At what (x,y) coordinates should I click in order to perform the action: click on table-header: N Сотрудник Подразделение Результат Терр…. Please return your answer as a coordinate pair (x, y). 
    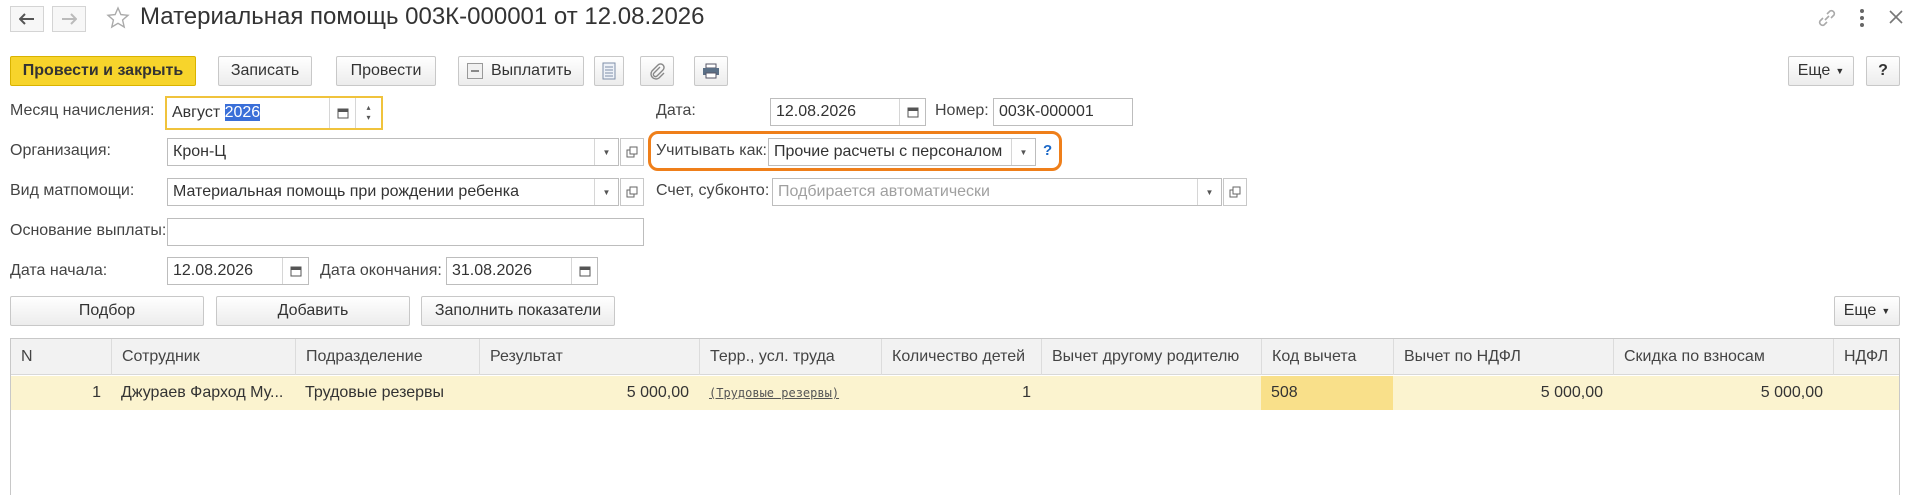
    Looking at the image, I should click on (955, 357).